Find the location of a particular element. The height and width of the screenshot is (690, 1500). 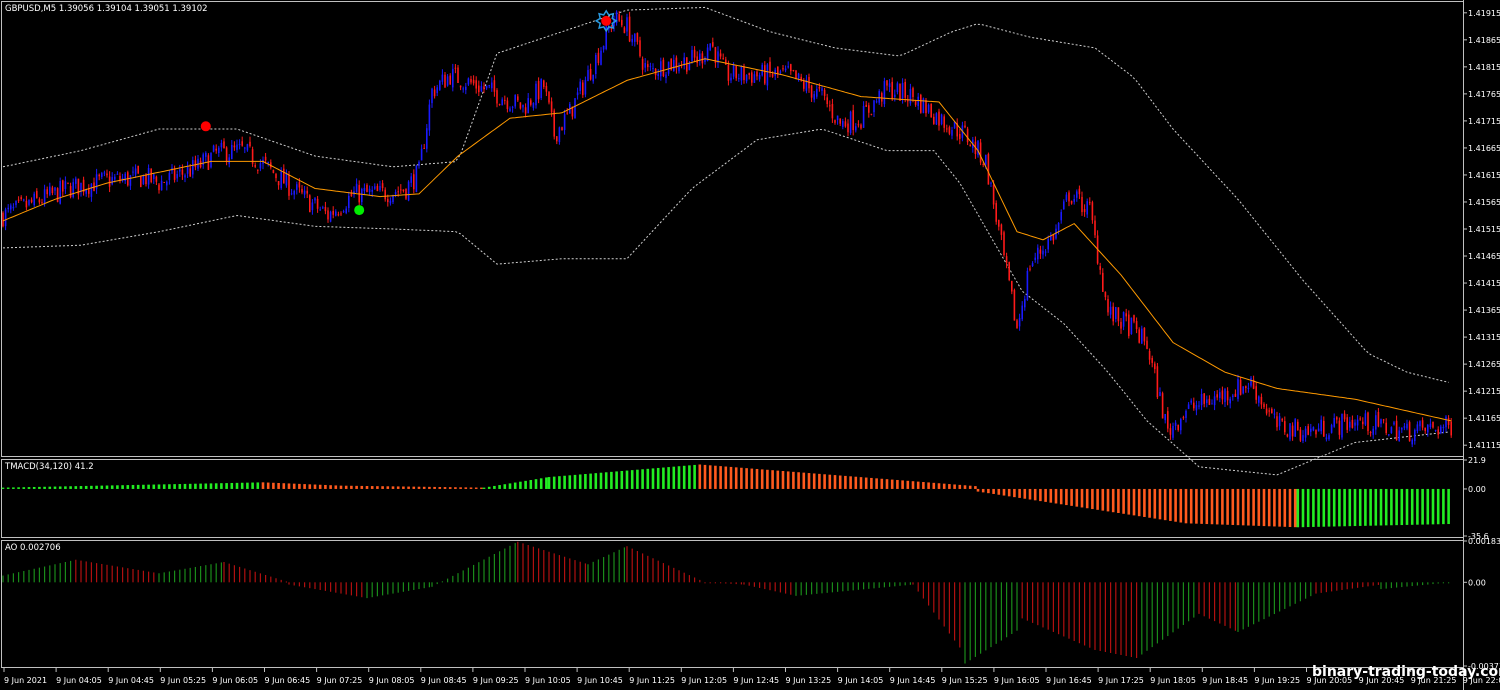

x-tick-label: 9 Jun 04:05 is located at coordinates (79, 680).